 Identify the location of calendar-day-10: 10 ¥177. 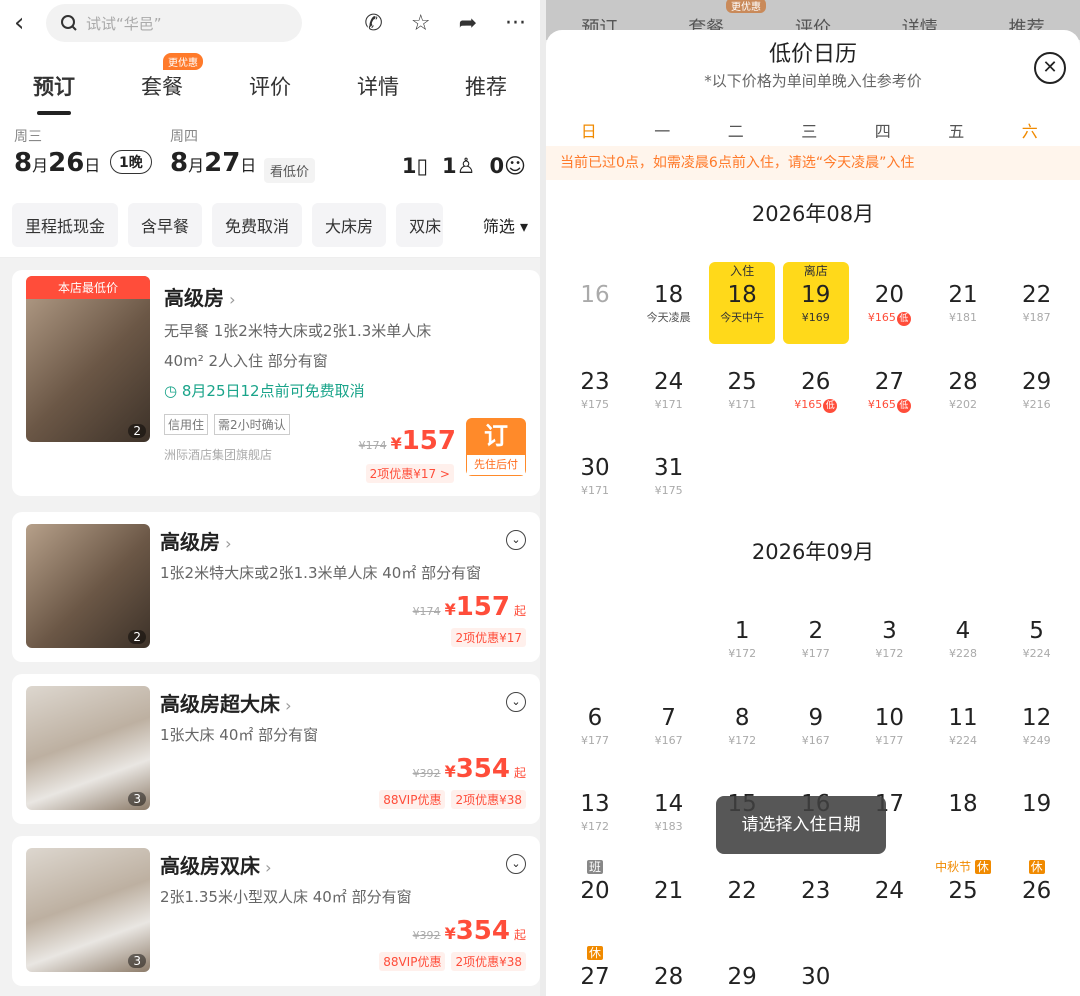
(889, 726).